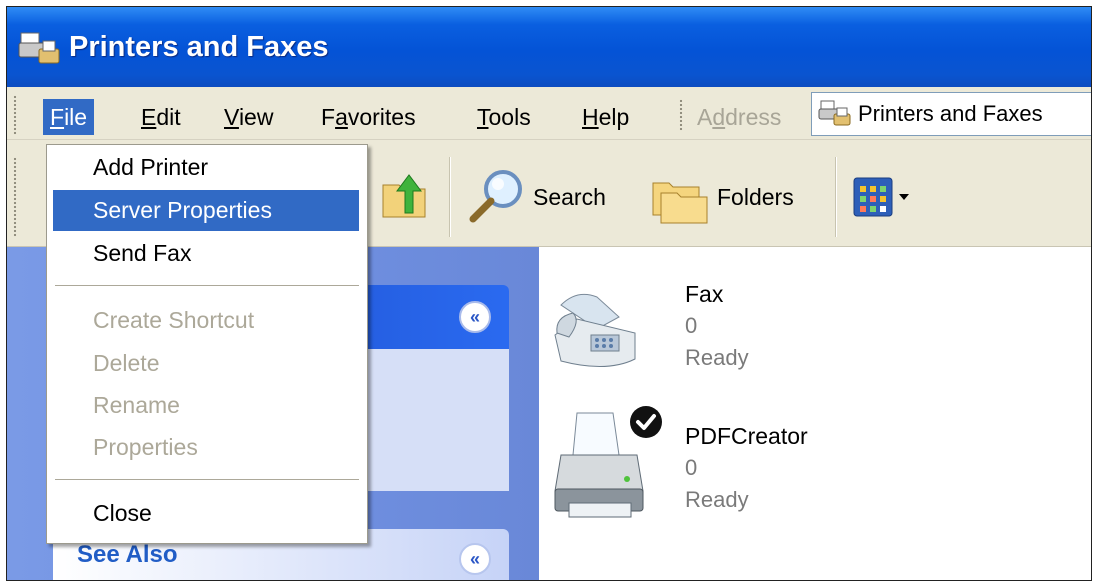 The image size is (1096, 585). What do you see at coordinates (904, 197) in the screenshot?
I see `chevron-down-icon` at bounding box center [904, 197].